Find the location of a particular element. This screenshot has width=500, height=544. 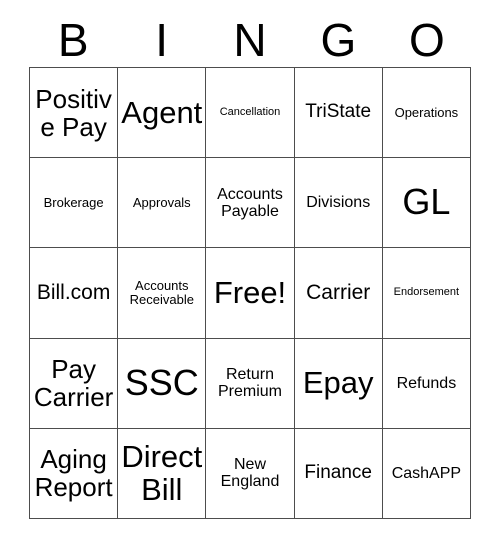

bingo-cell-r1c4: TriState is located at coordinates (338, 113).